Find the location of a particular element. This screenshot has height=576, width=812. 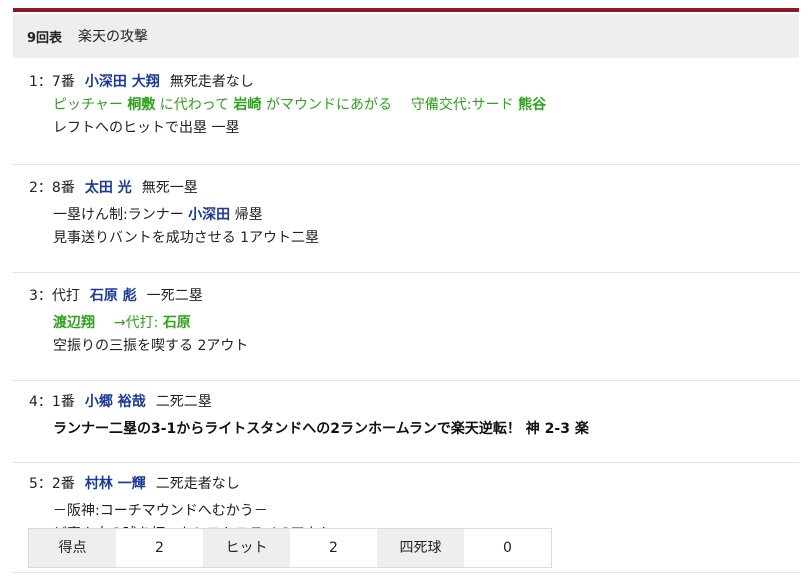

play-header: 4：1番 小郷 裕哉 二死二塁 is located at coordinates (414, 402).